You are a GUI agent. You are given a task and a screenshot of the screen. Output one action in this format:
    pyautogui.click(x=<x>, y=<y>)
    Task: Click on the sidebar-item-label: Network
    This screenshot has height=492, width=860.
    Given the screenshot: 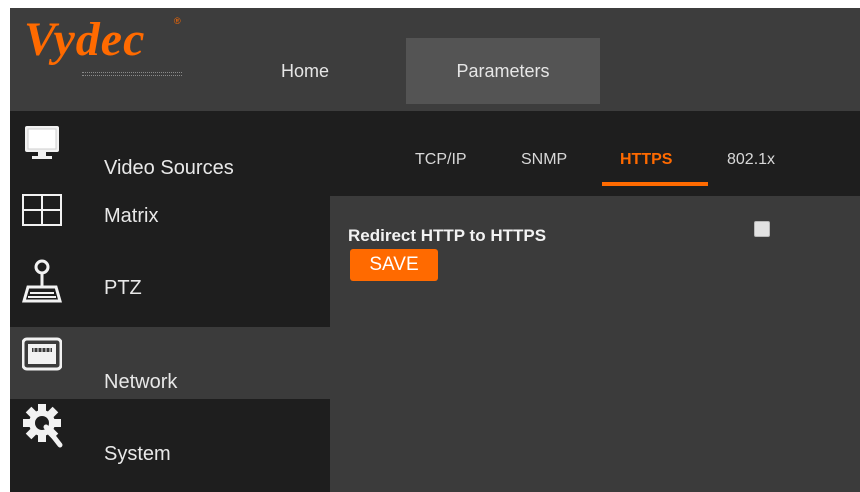 What is the action you would take?
    pyautogui.click(x=141, y=382)
    